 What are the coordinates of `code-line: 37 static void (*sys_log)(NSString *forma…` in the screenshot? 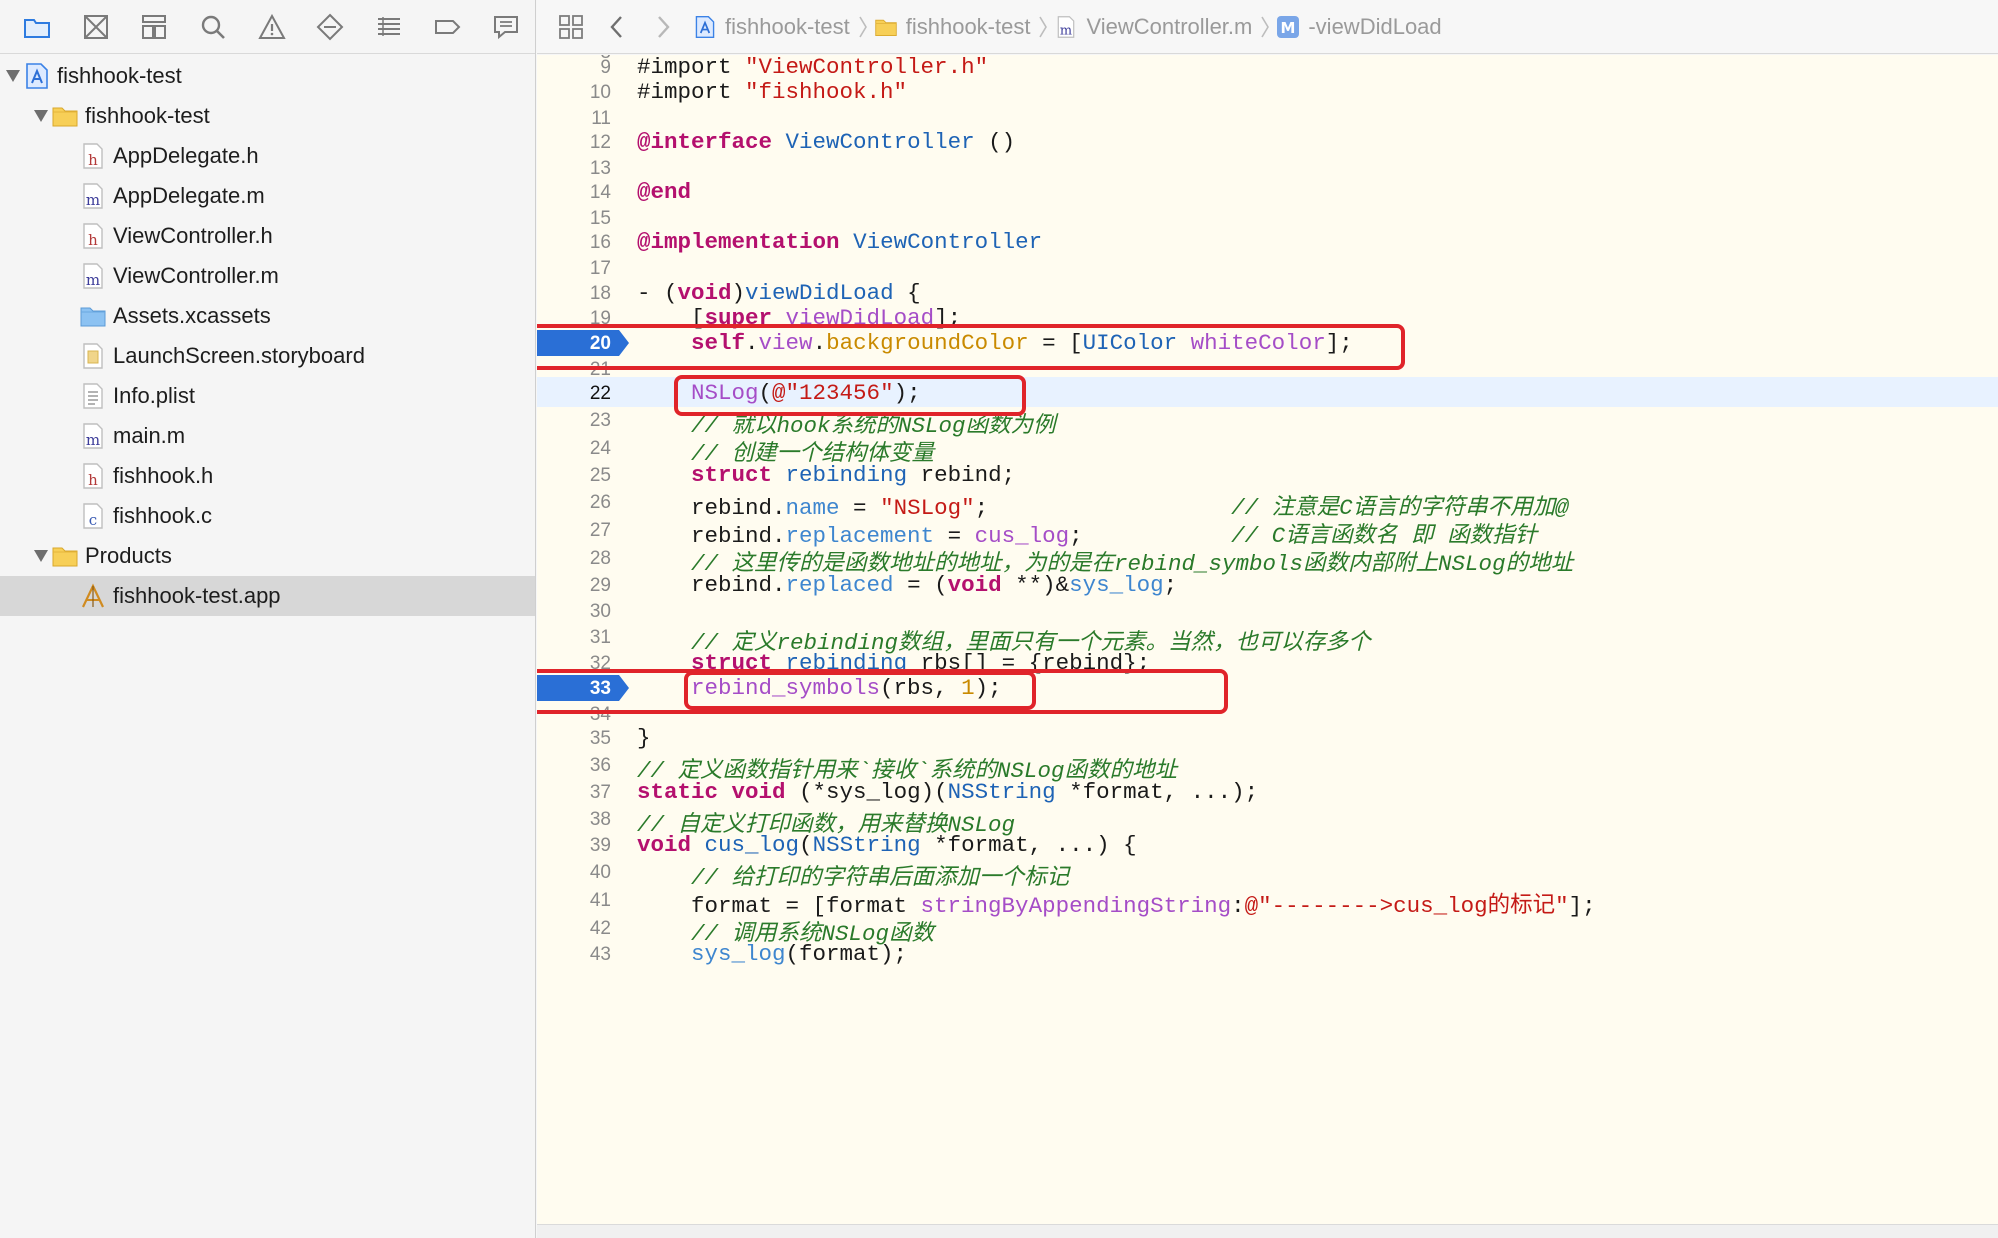 It's located at (1267, 791).